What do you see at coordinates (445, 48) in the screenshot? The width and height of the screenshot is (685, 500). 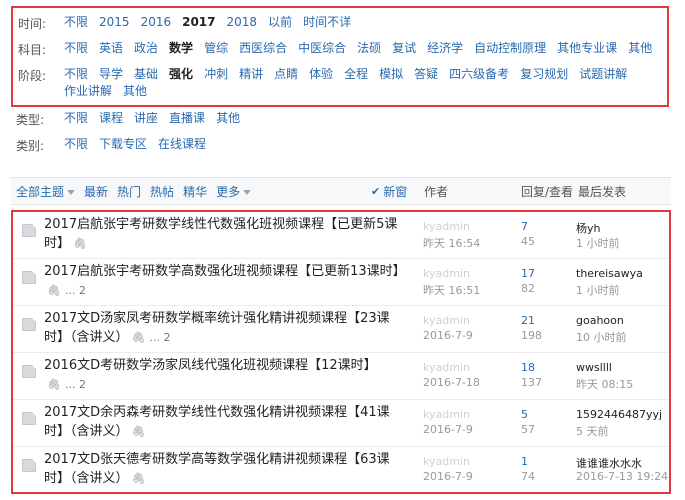 I see `filter-option: 经济学` at bounding box center [445, 48].